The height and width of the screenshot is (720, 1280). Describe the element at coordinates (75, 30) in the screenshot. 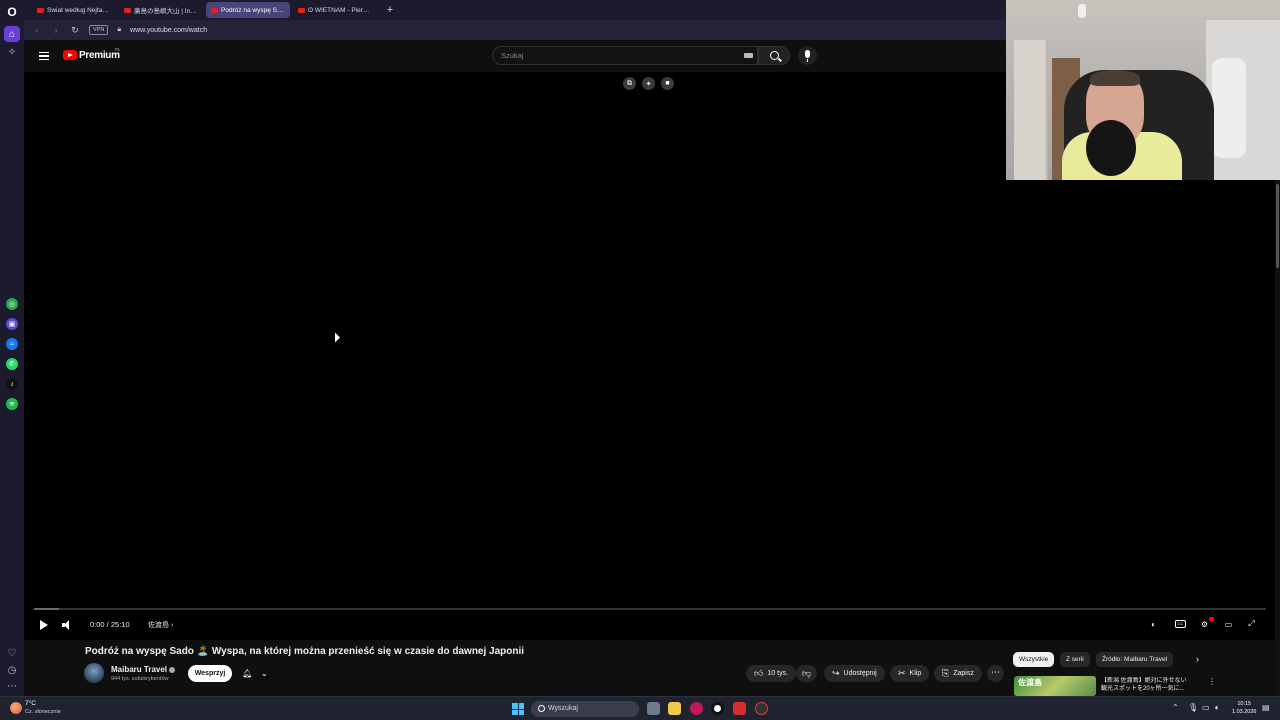

I see `reload-icon: ↻` at that location.